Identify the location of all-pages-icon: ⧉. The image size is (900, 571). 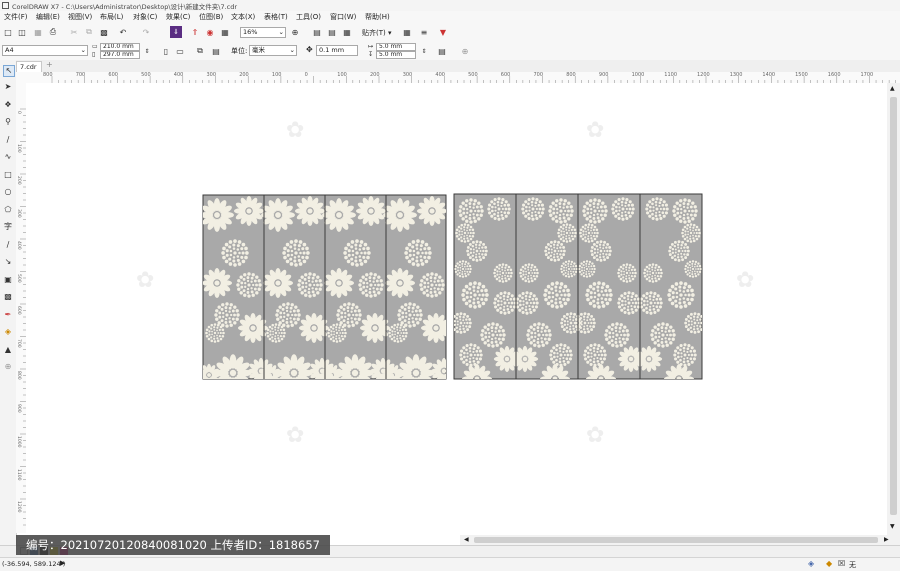
(200, 51).